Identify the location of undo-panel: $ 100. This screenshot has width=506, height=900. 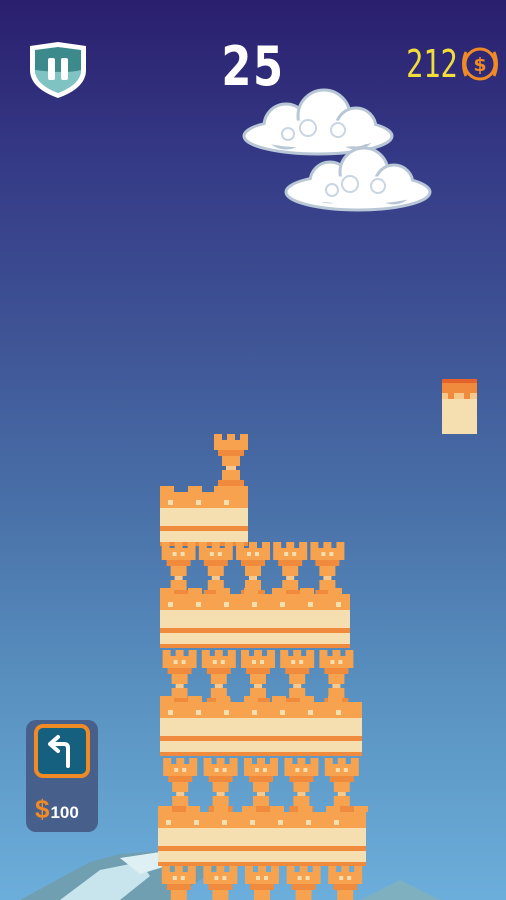
(62, 776).